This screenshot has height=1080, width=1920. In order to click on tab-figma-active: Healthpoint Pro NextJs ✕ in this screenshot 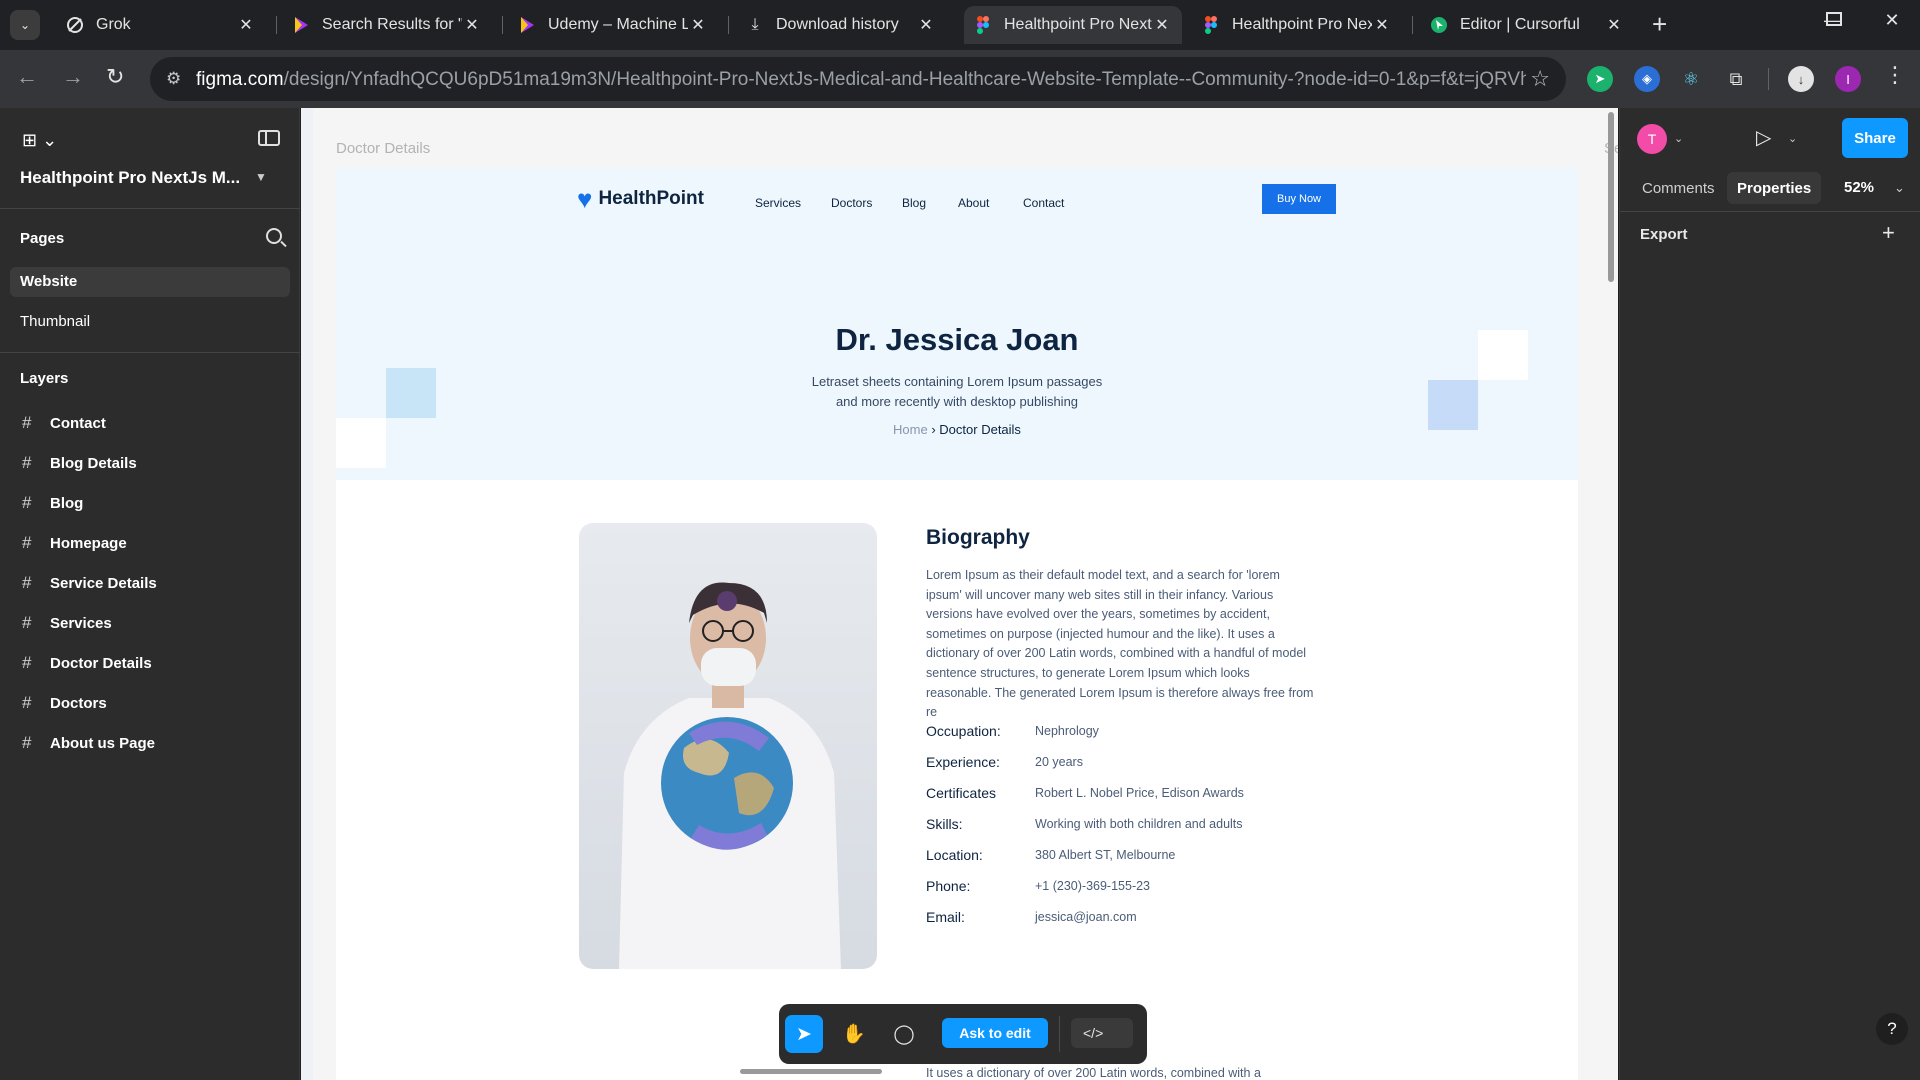, I will do `click(1073, 25)`.